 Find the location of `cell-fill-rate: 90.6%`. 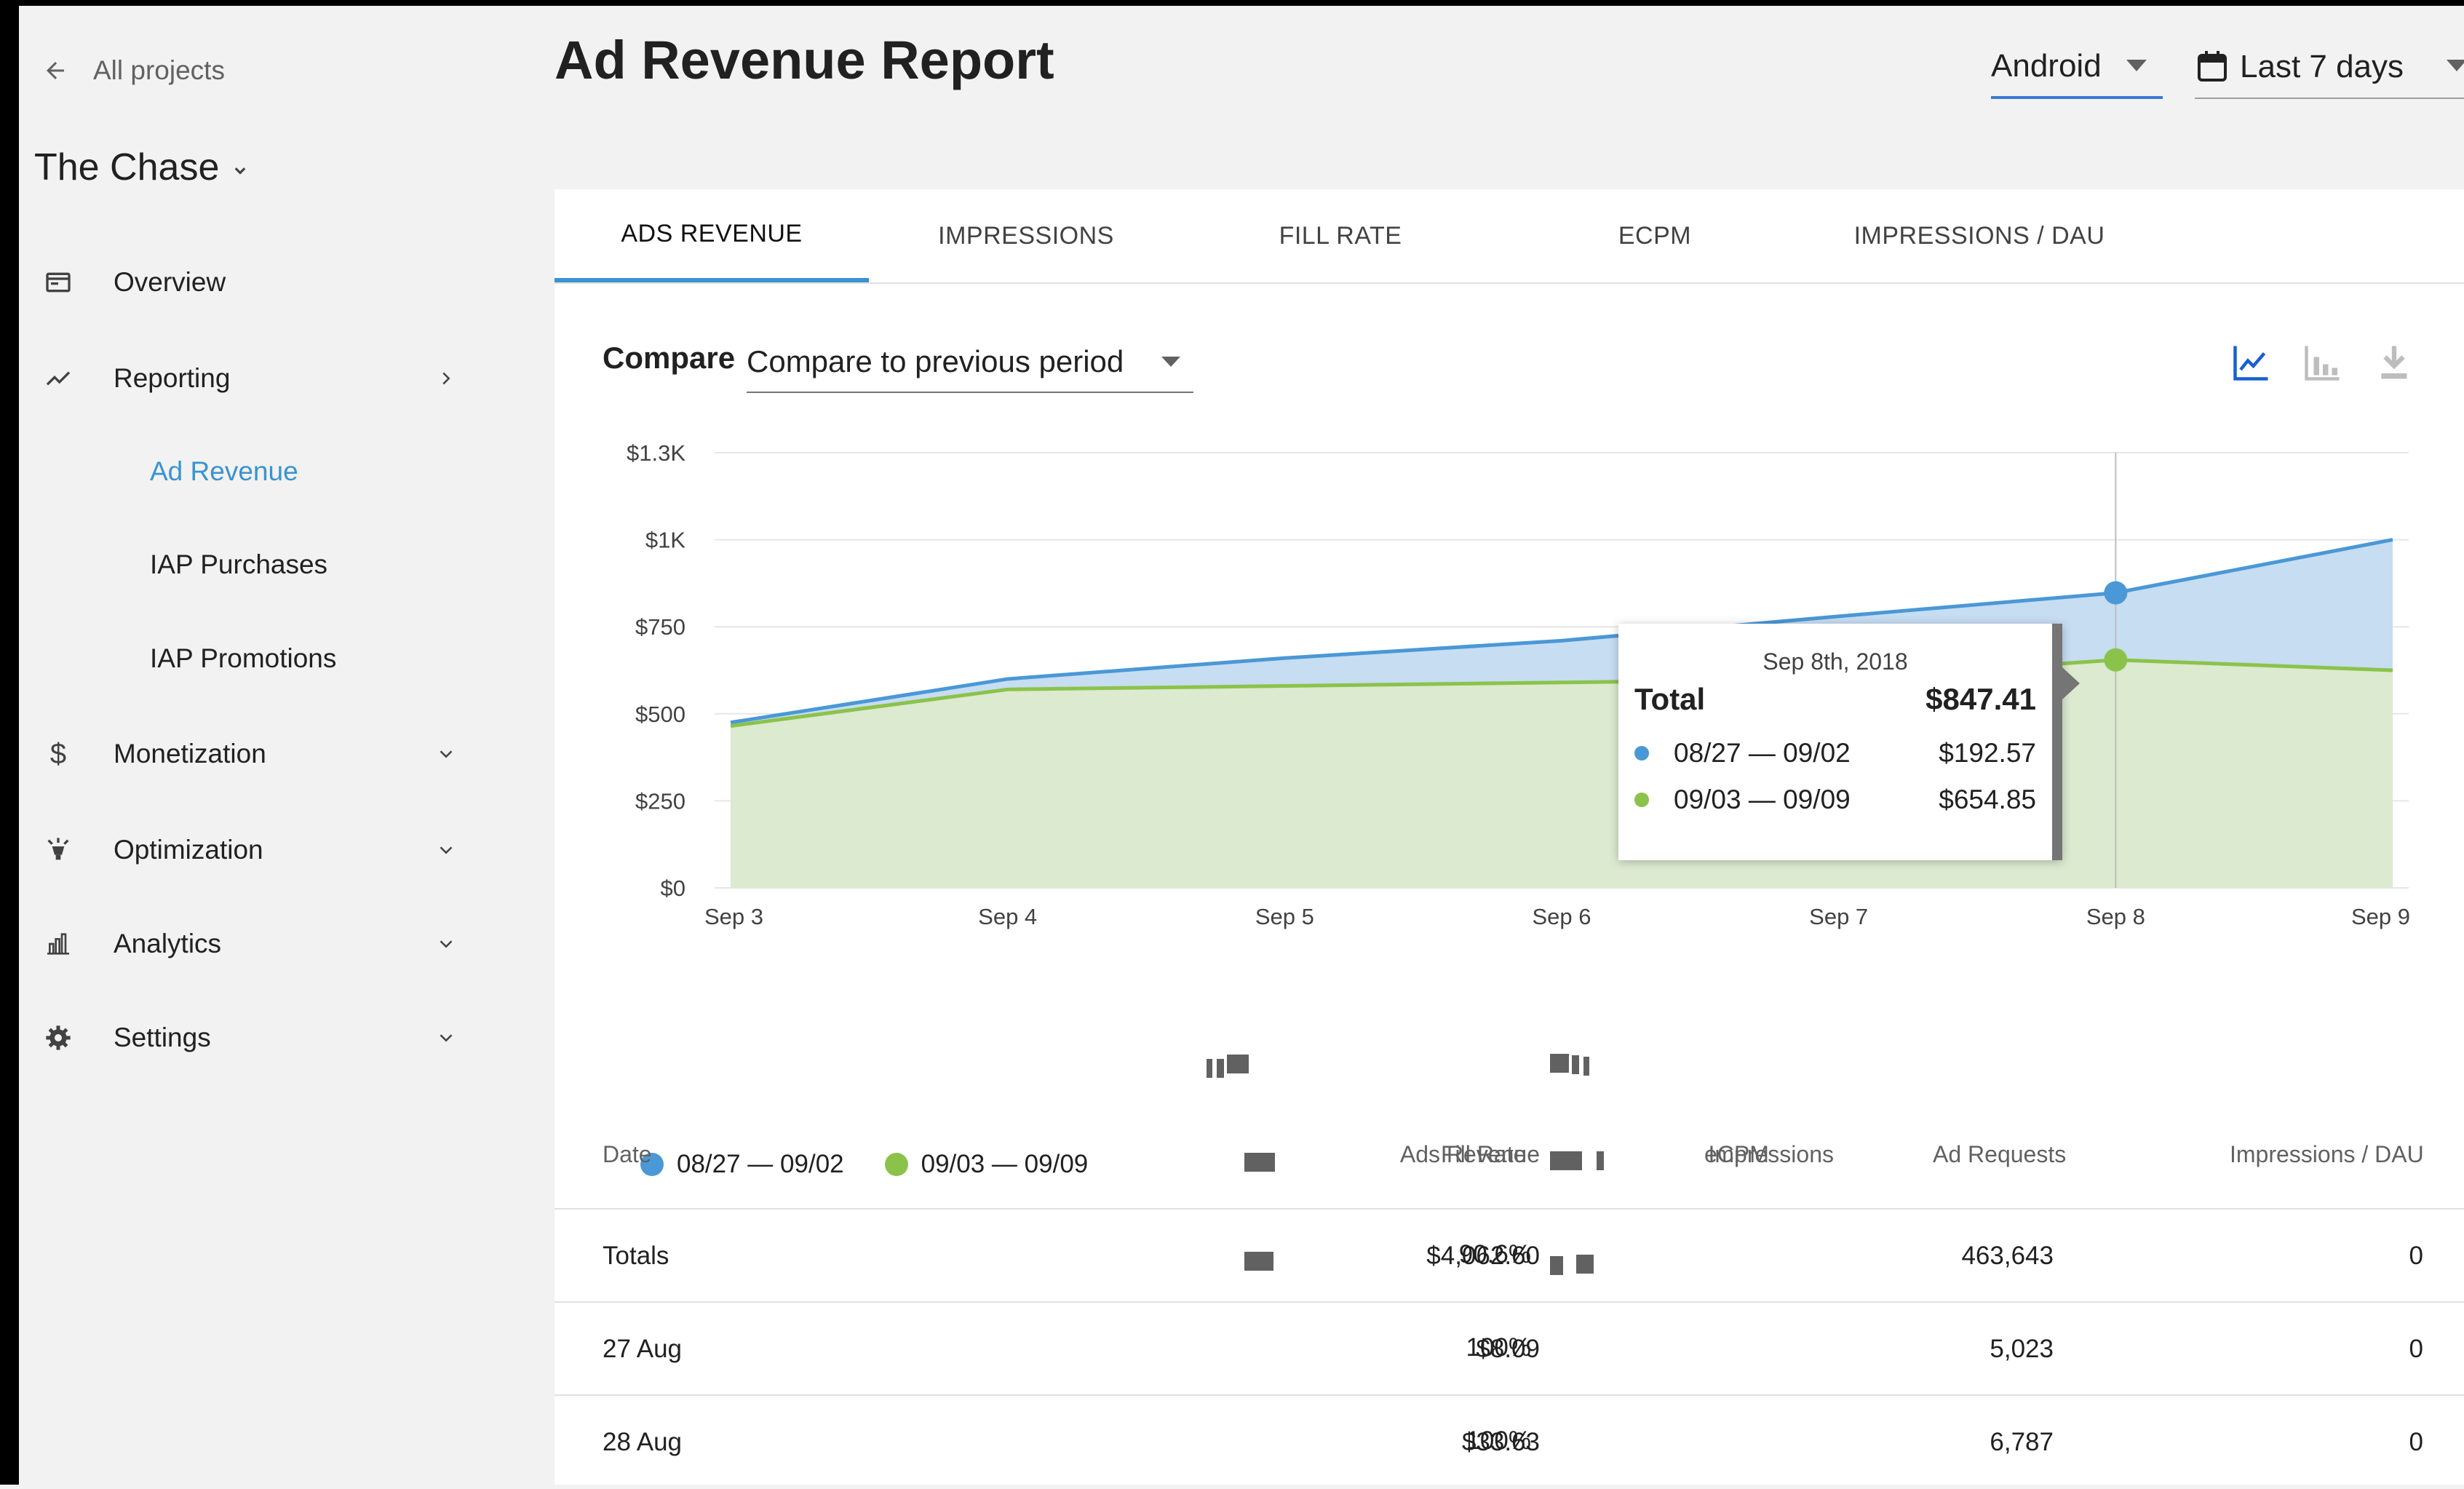

cell-fill-rate: 90.6% is located at coordinates (1494, 1254).